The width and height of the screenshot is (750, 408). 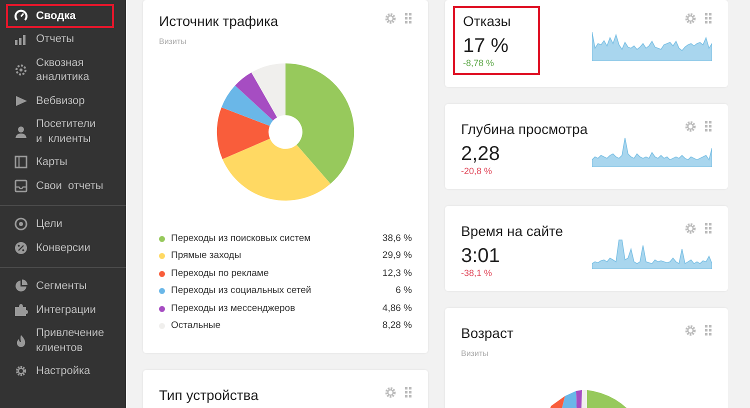 I want to click on percent-icon, so click(x=21, y=247).